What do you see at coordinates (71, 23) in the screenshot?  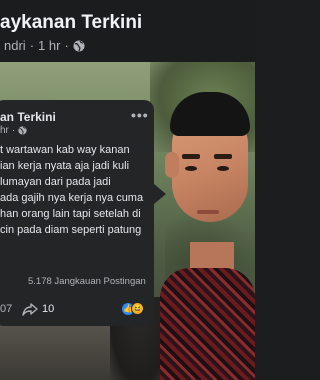 I see `page-name: aykanan Terkini` at bounding box center [71, 23].